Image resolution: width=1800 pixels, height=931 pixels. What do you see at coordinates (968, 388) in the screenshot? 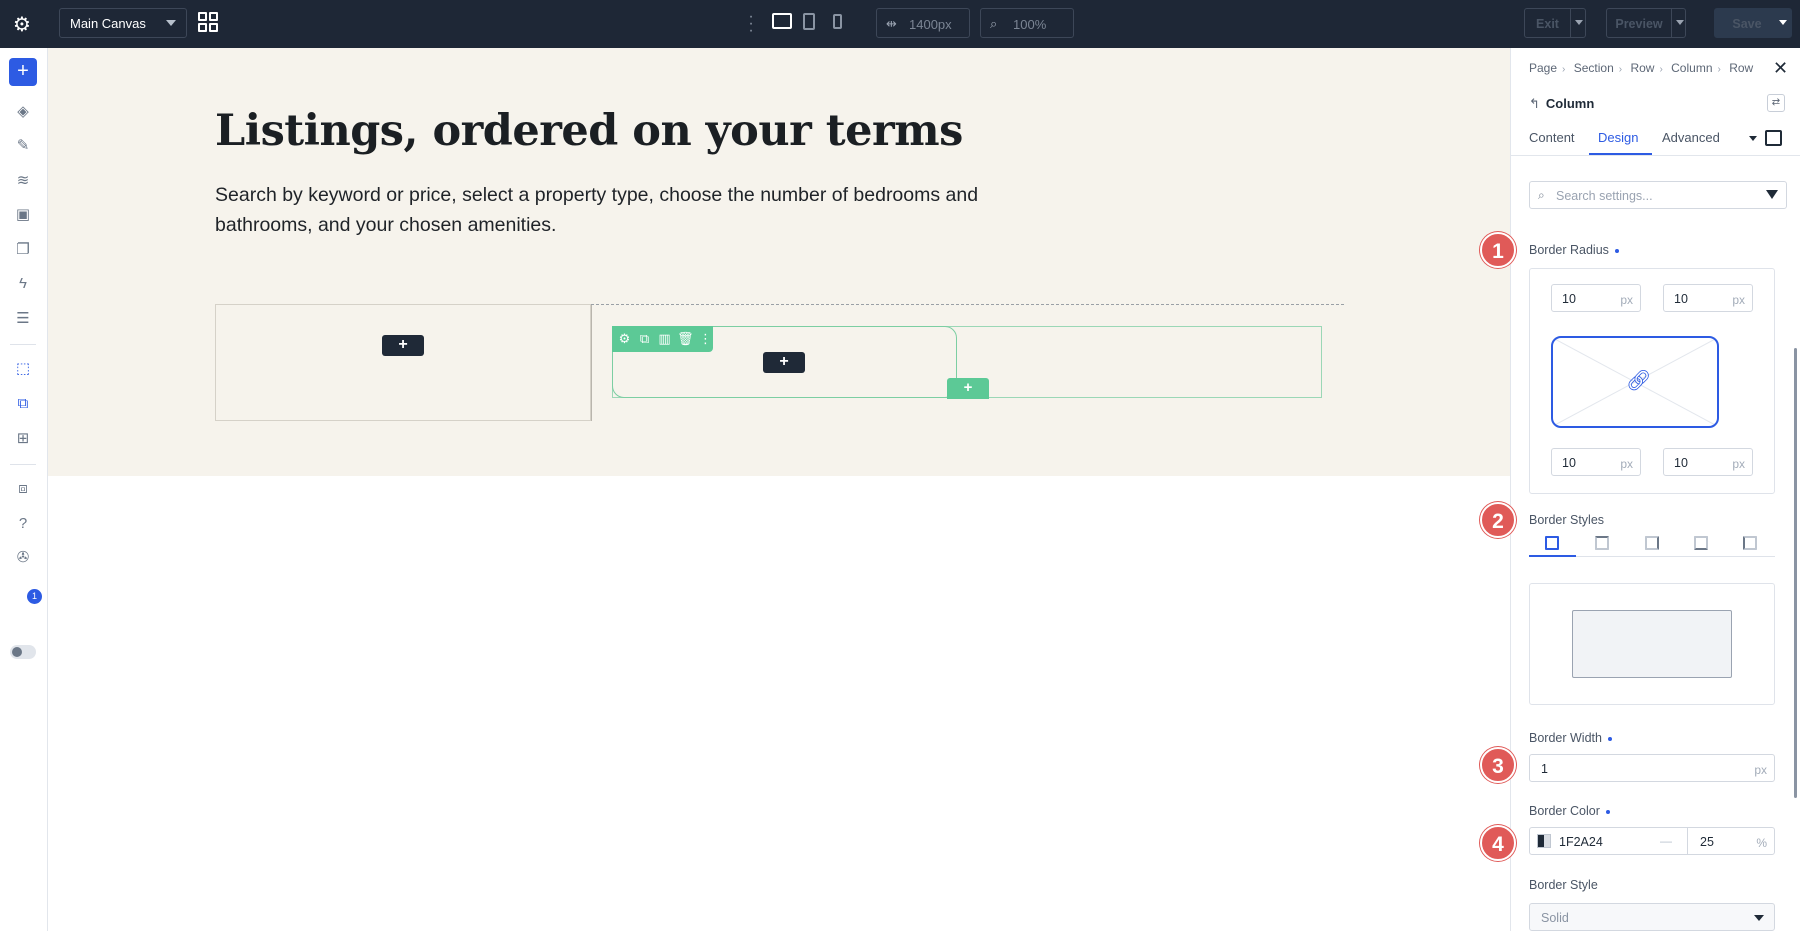
I see `add-column-button: +` at bounding box center [968, 388].